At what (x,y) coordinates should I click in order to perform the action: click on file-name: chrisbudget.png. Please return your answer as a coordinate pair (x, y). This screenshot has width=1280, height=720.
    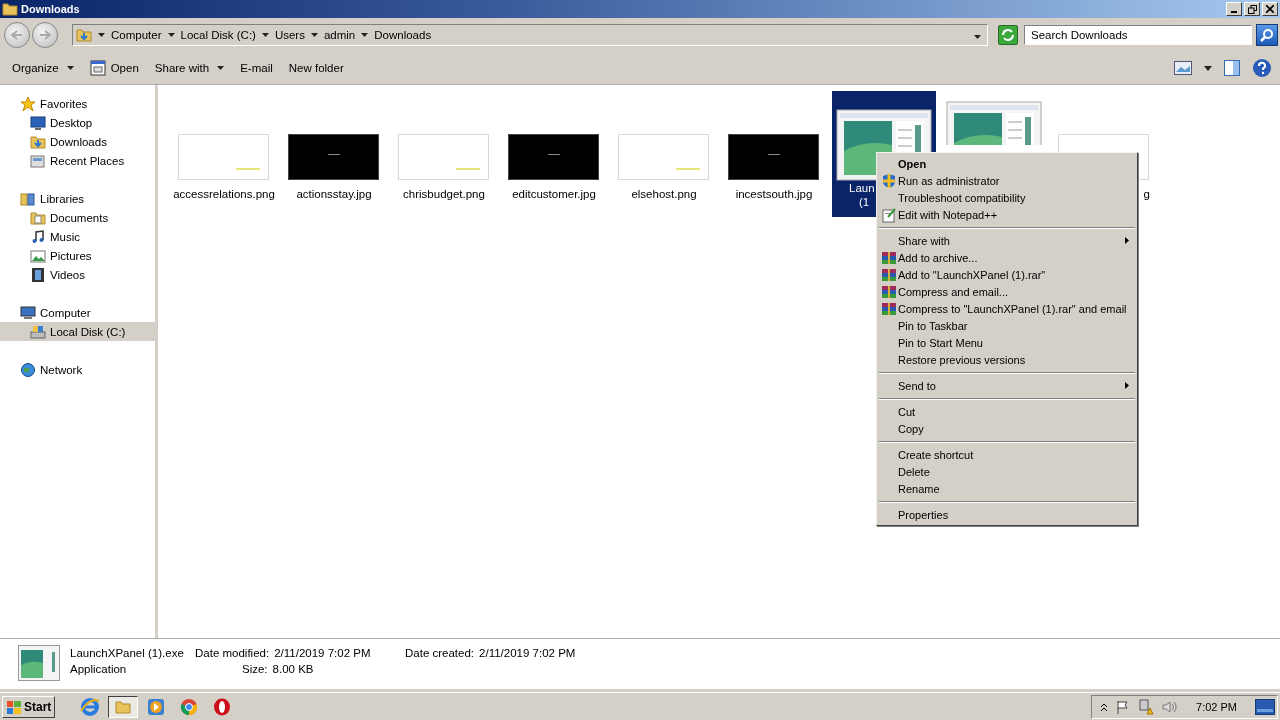
    Looking at the image, I should click on (444, 194).